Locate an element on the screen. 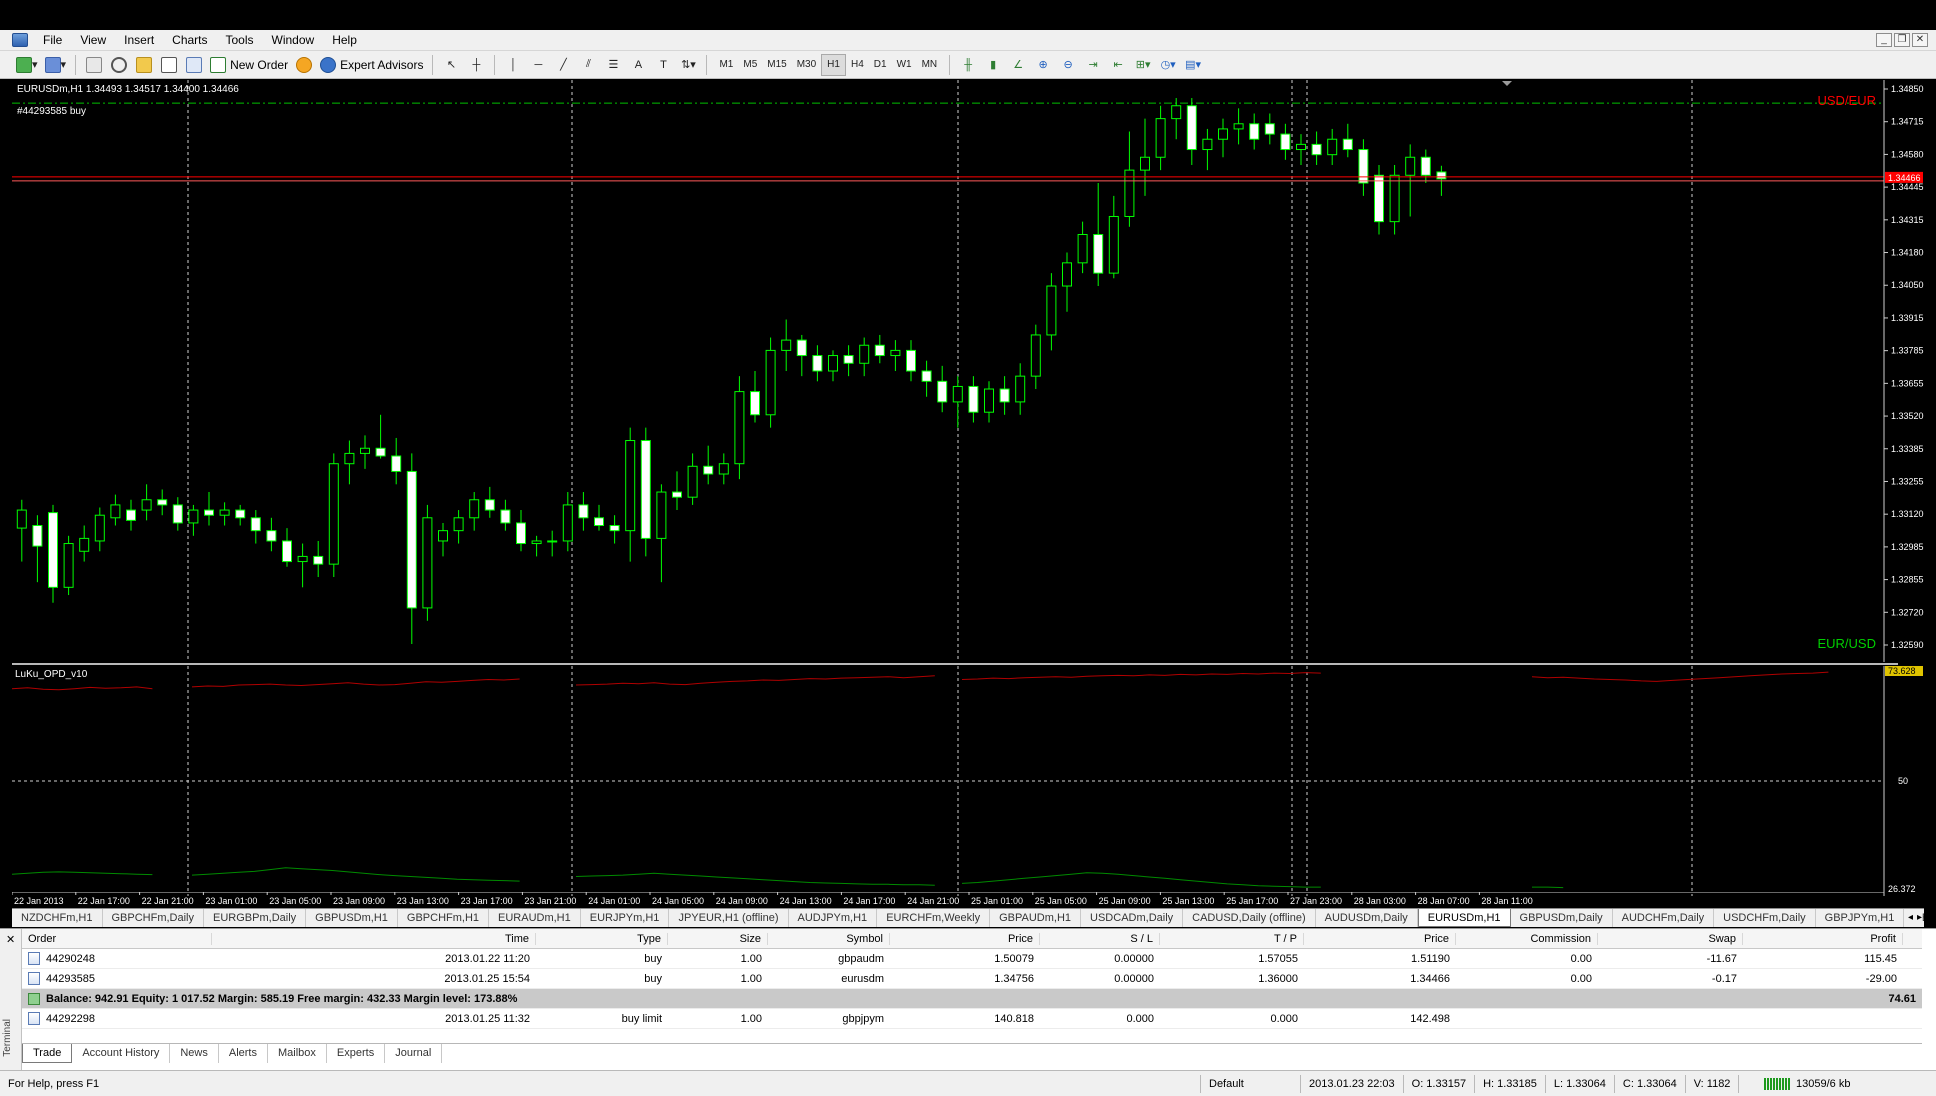 The image size is (1936, 1096). tester-button is located at coordinates (194, 65).